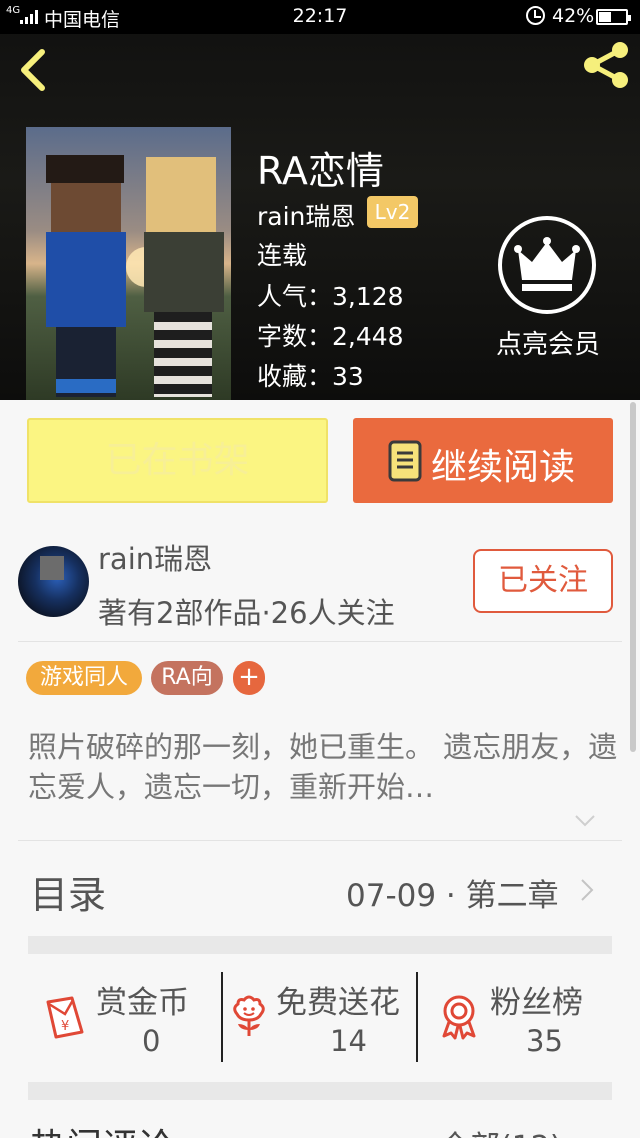 The height and width of the screenshot is (1138, 640). I want to click on all-comments-link: 全部(12), so click(501, 1130).